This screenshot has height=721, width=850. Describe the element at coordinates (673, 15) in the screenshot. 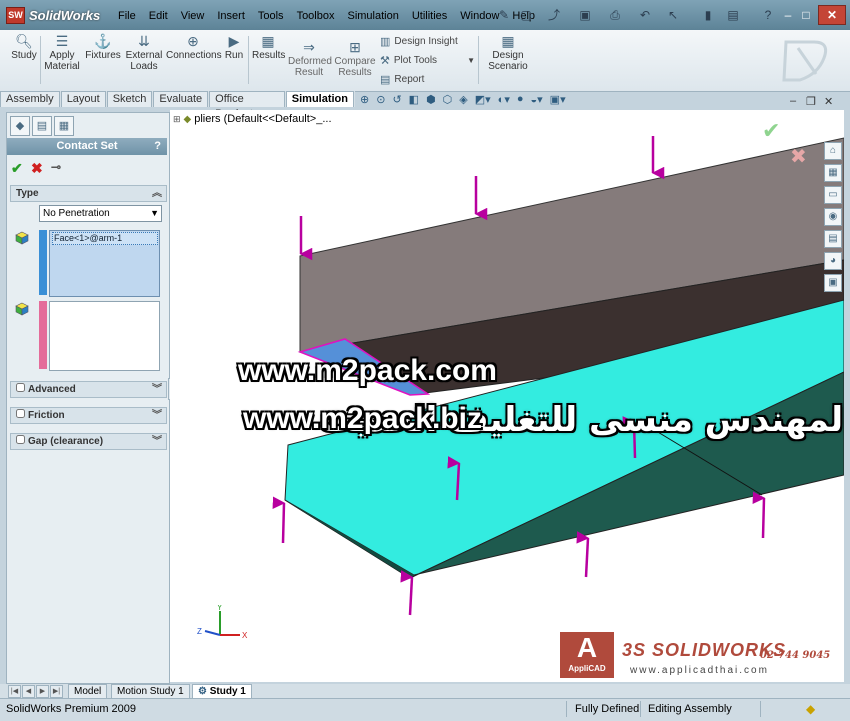

I see `select-icon: ↖` at that location.